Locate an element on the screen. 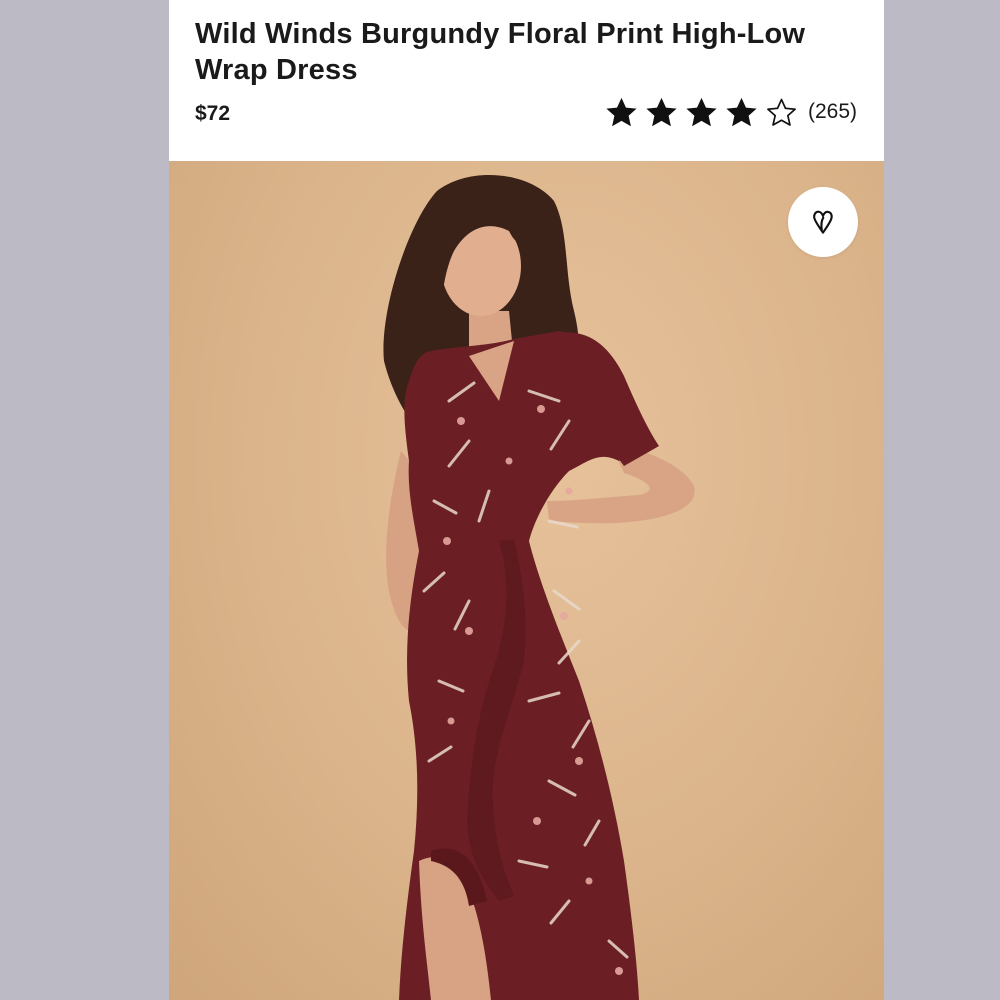 The width and height of the screenshot is (1000, 1000). rating: (265) is located at coordinates (730, 112).